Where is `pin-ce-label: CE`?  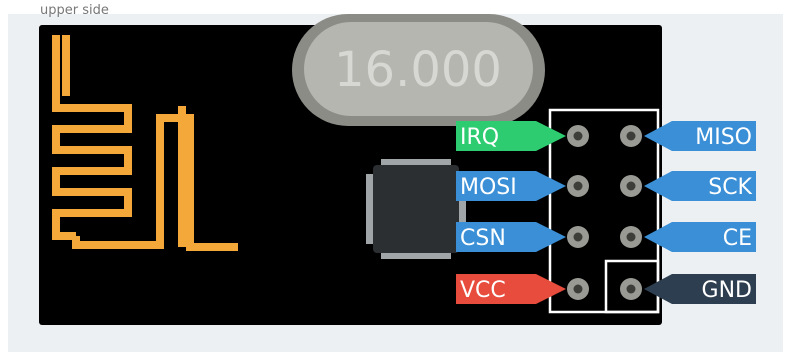 pin-ce-label: CE is located at coordinates (737, 238).